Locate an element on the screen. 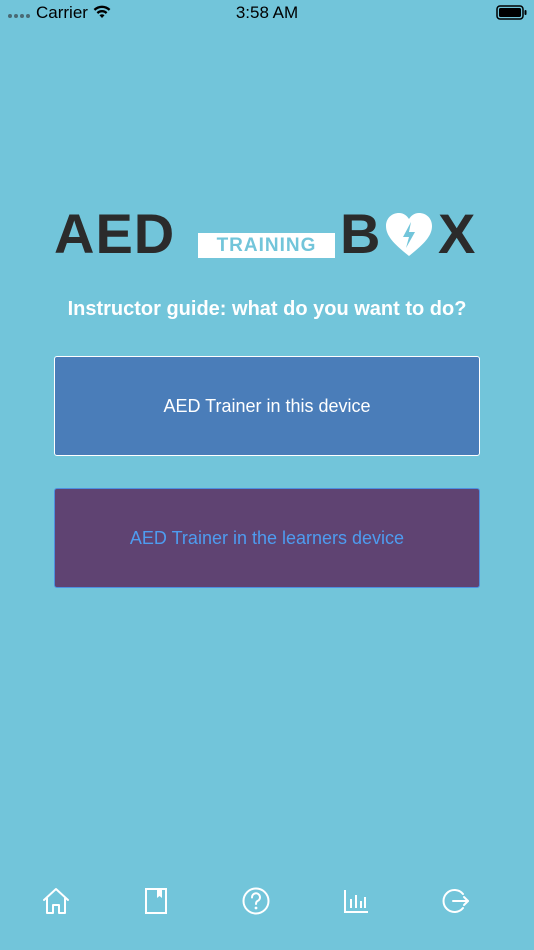 This screenshot has height=950, width=534. battery-icon is located at coordinates (511, 12).